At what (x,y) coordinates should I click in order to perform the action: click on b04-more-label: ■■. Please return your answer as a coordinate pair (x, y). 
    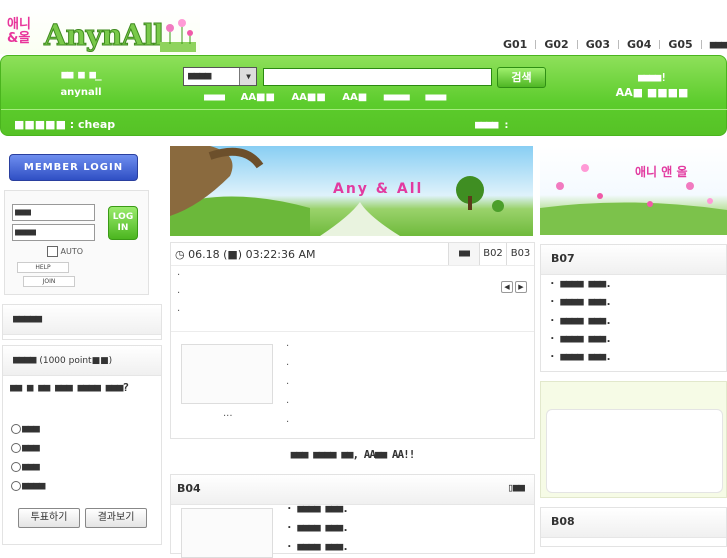
    Looking at the image, I should click on (518, 487).